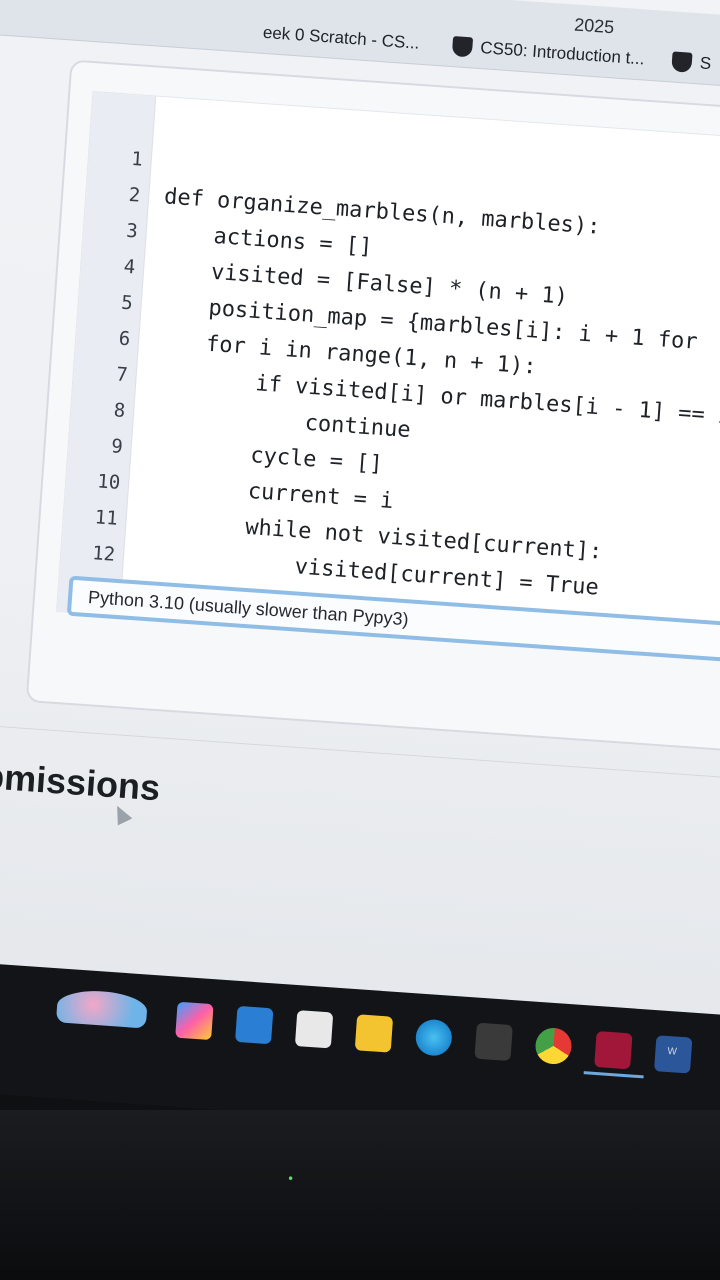 The height and width of the screenshot is (1280, 720). I want to click on tab-label: S, so click(705, 63).